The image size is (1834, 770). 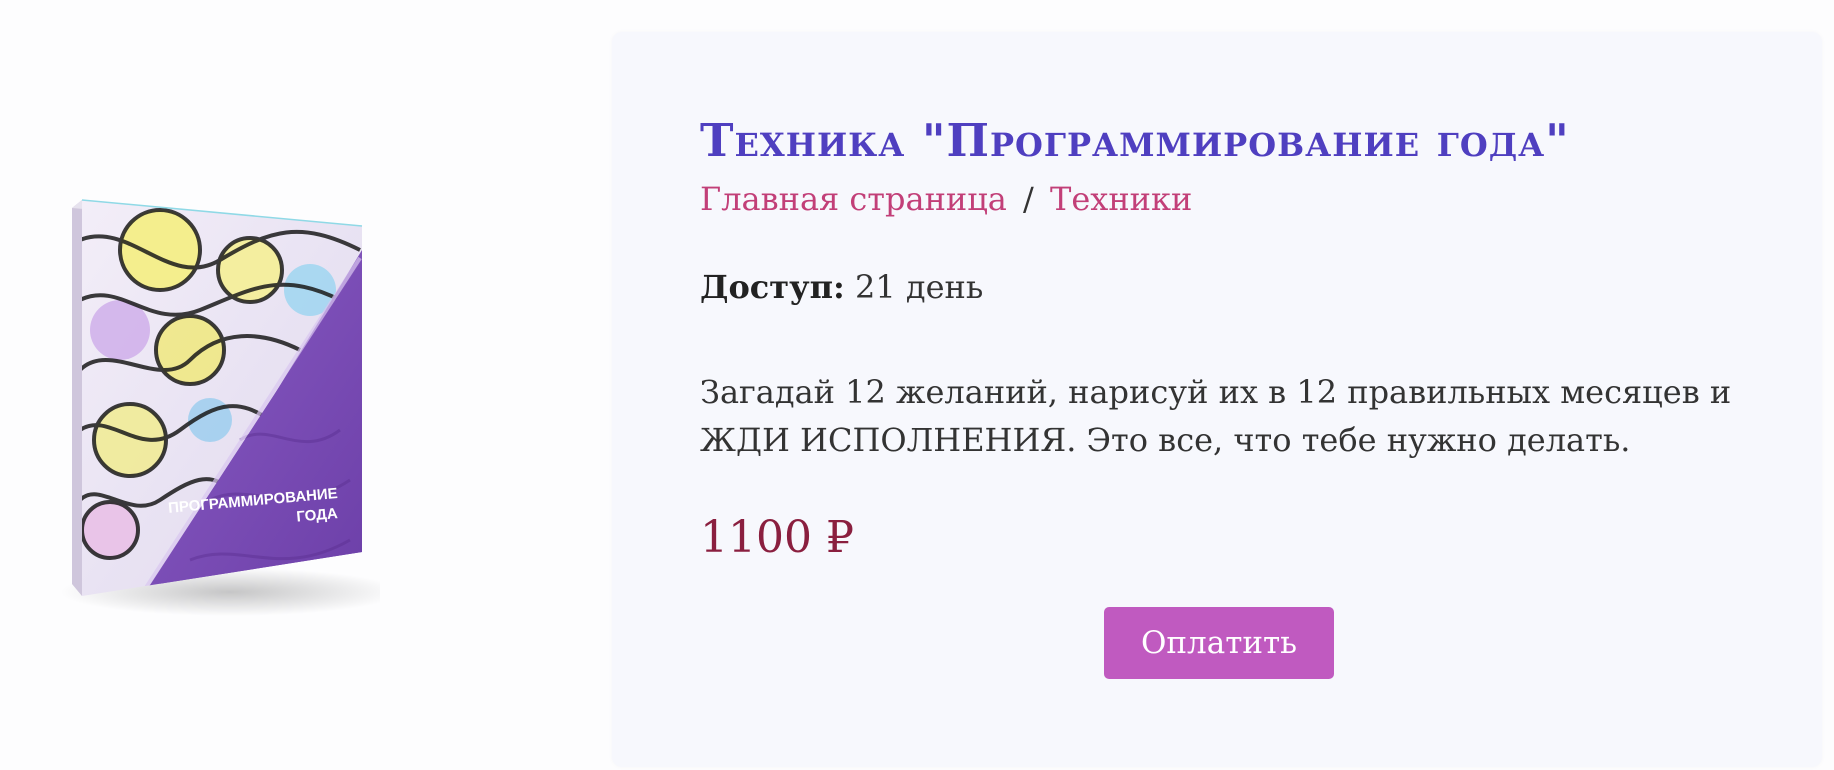 What do you see at coordinates (317, 515) in the screenshot?
I see `box-label-line2: ГОДА` at bounding box center [317, 515].